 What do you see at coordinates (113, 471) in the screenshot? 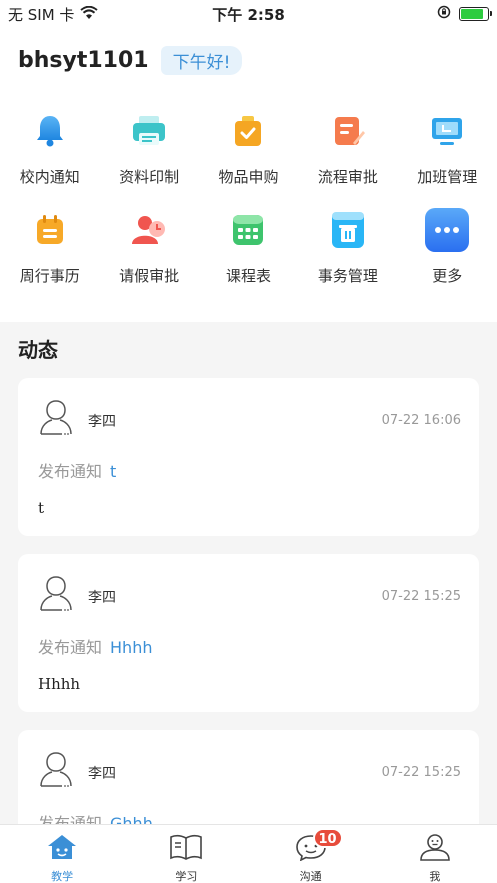
I see `post-subject: t` at bounding box center [113, 471].